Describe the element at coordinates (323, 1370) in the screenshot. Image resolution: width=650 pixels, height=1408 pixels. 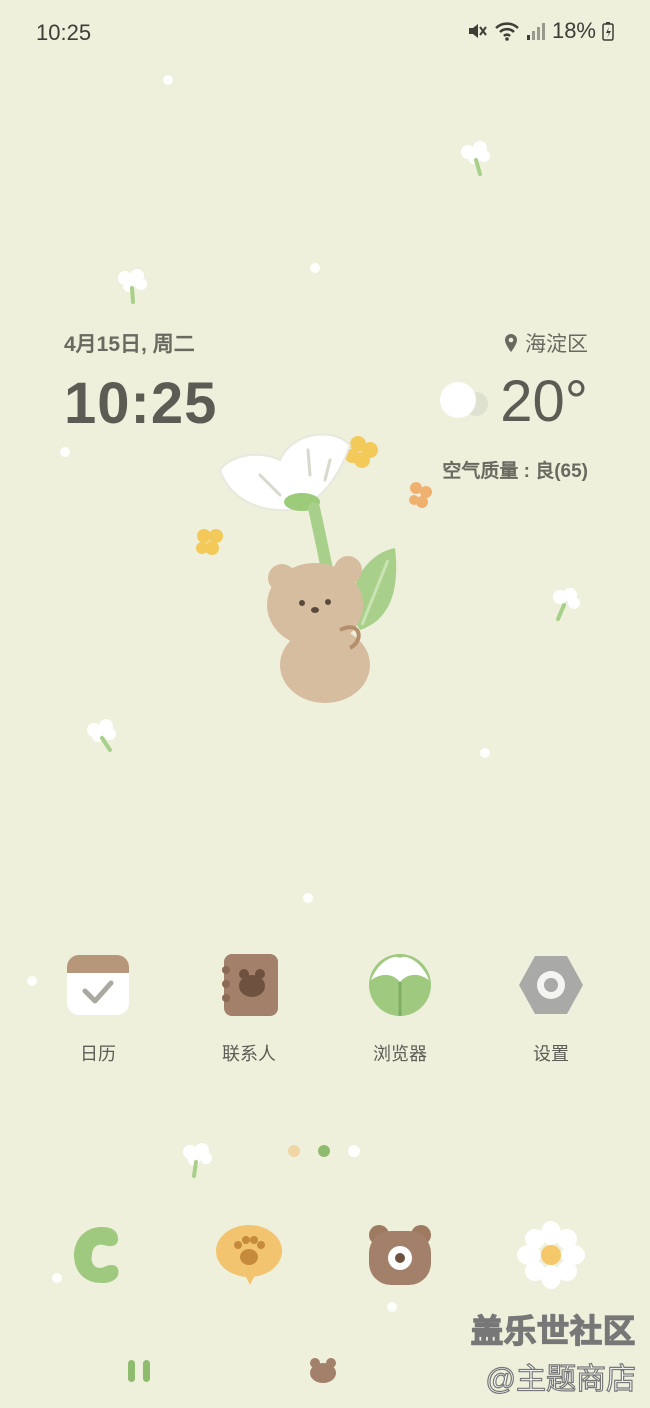
I see `nav-home-button` at that location.